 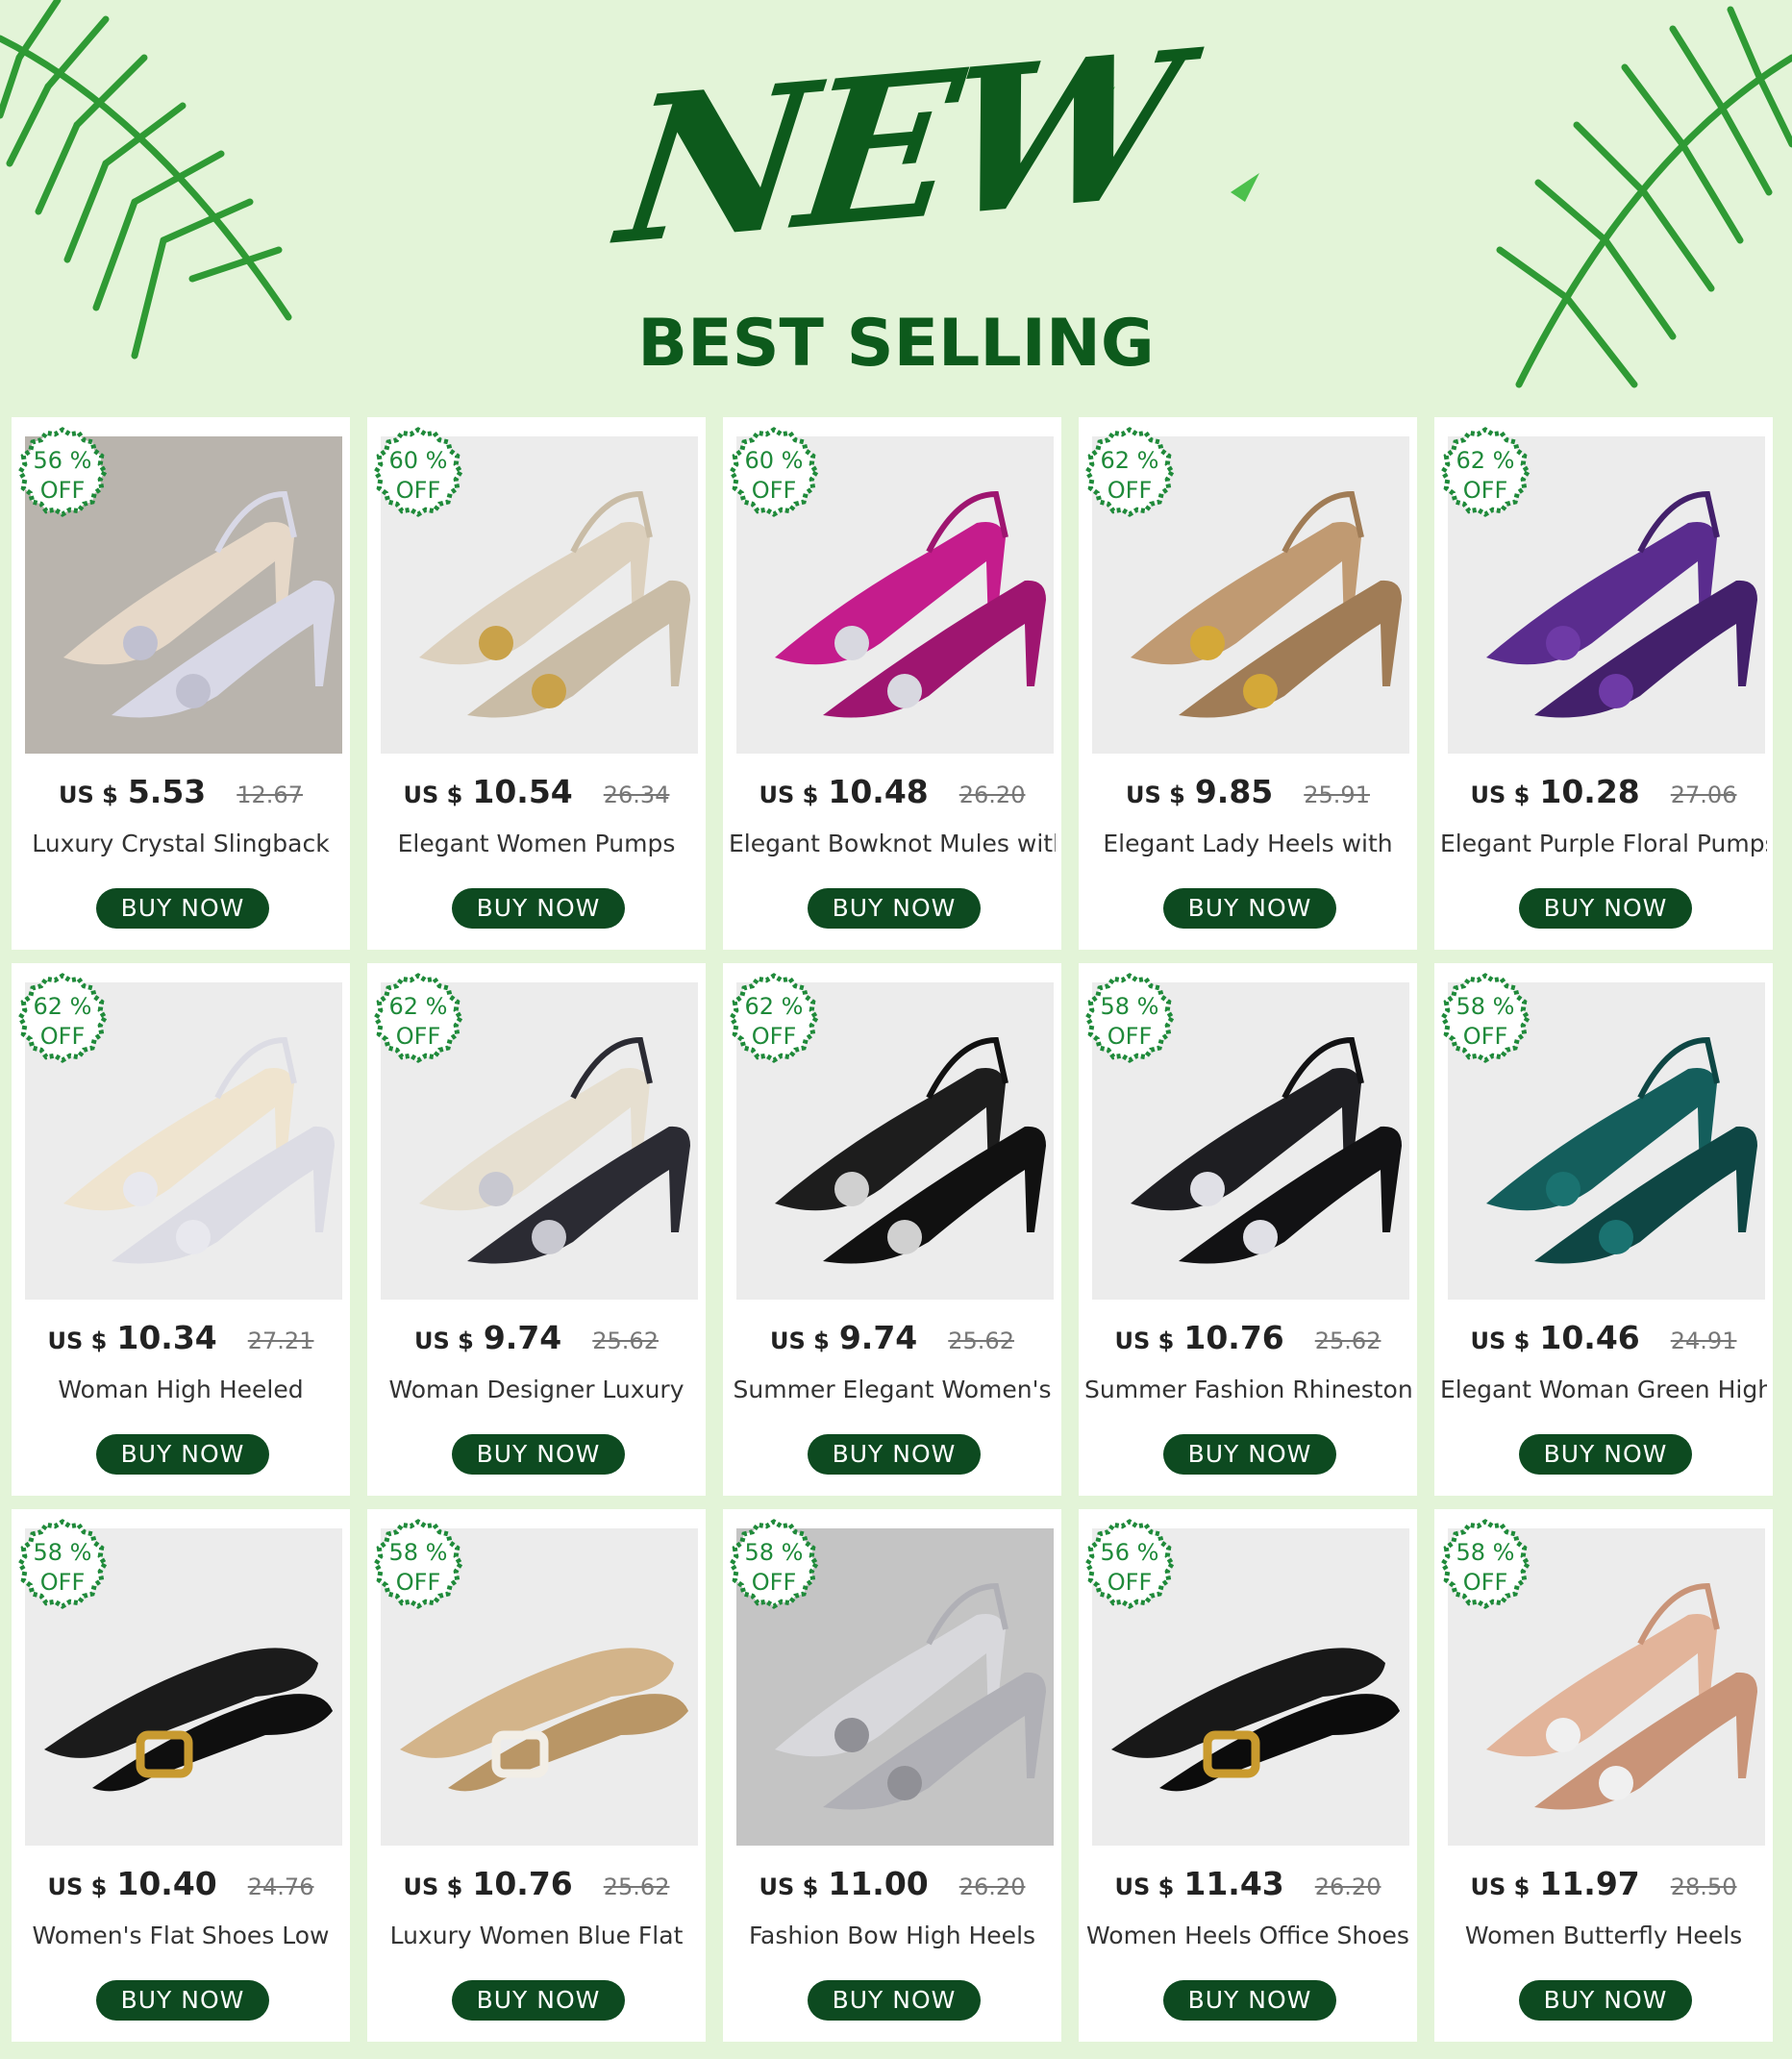 What do you see at coordinates (892, 794) in the screenshot?
I see `price-row: US $ 10.48 26.20` at bounding box center [892, 794].